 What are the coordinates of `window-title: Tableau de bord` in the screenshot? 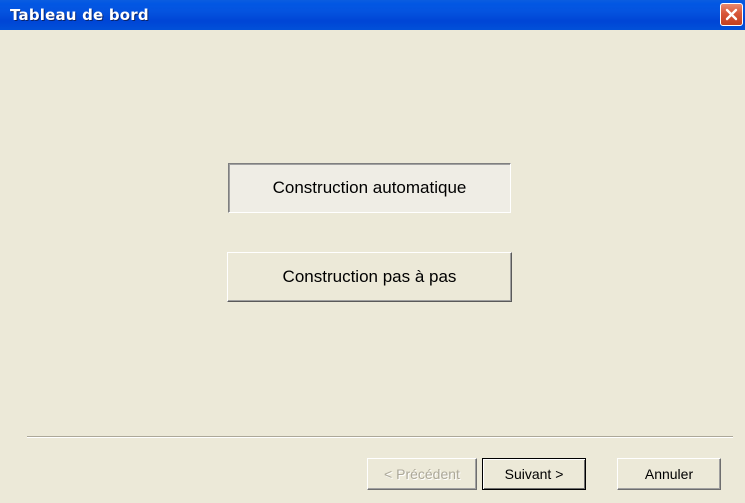 It's located at (79, 15).